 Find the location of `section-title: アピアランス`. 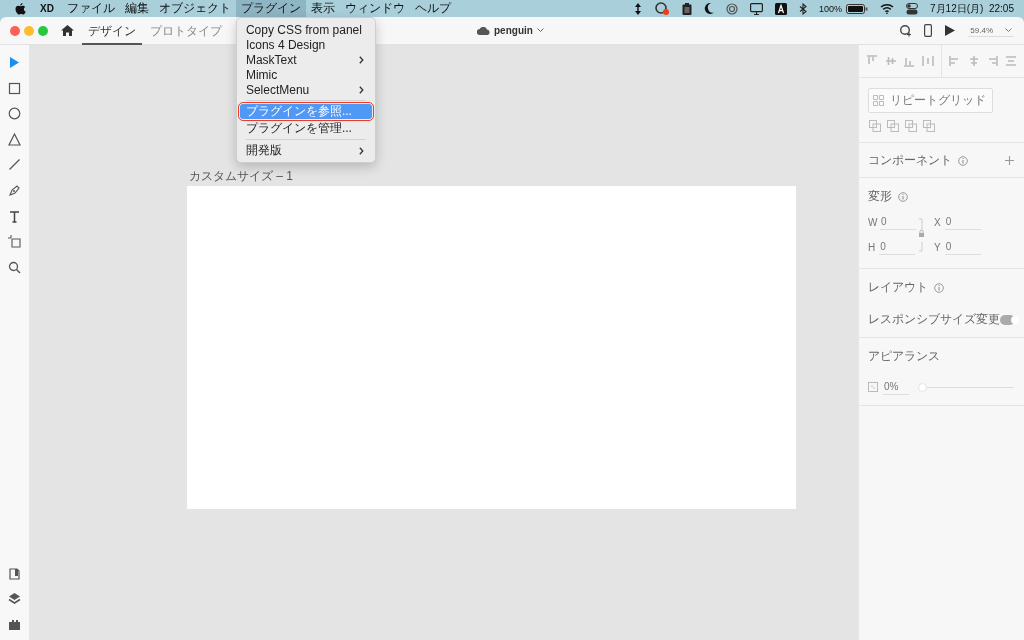

section-title: アピアランス is located at coordinates (904, 356).